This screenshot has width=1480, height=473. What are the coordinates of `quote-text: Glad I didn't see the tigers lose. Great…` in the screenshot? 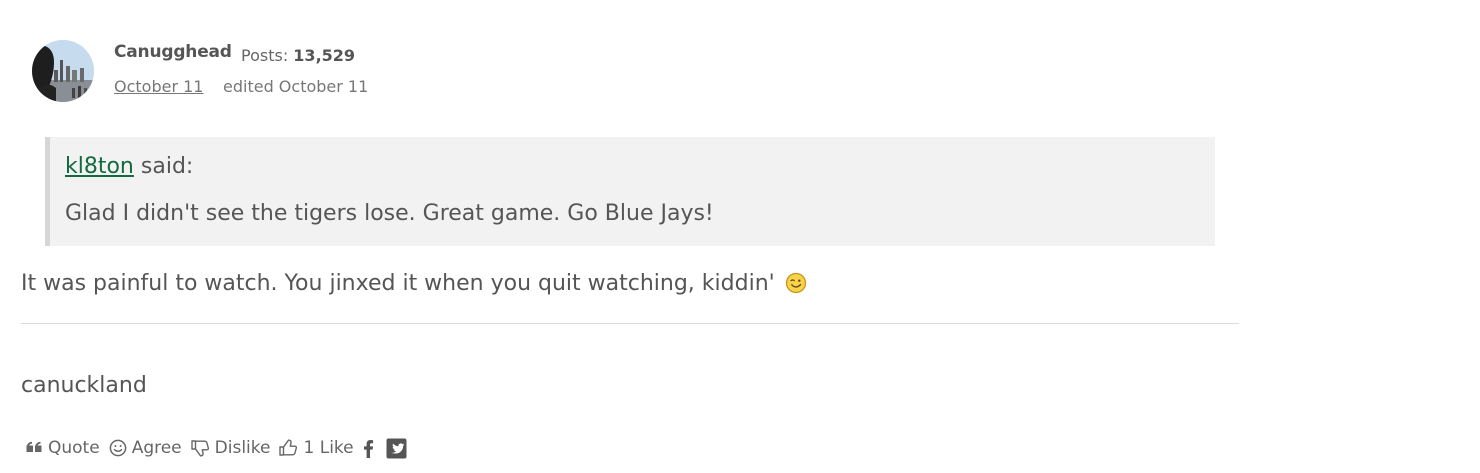 It's located at (389, 213).